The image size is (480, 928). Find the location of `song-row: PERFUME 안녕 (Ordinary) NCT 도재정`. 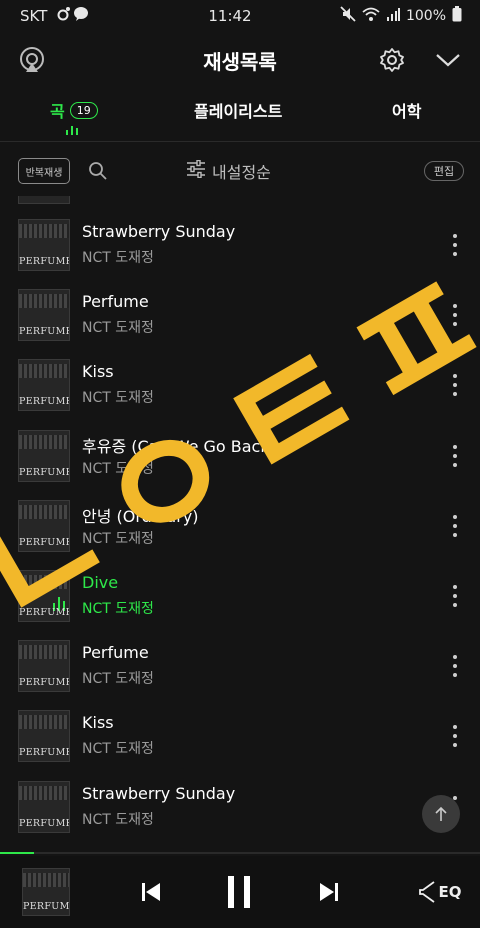

song-row: PERFUME 안녕 (Ordinary) NCT 도재정 is located at coordinates (240, 524).